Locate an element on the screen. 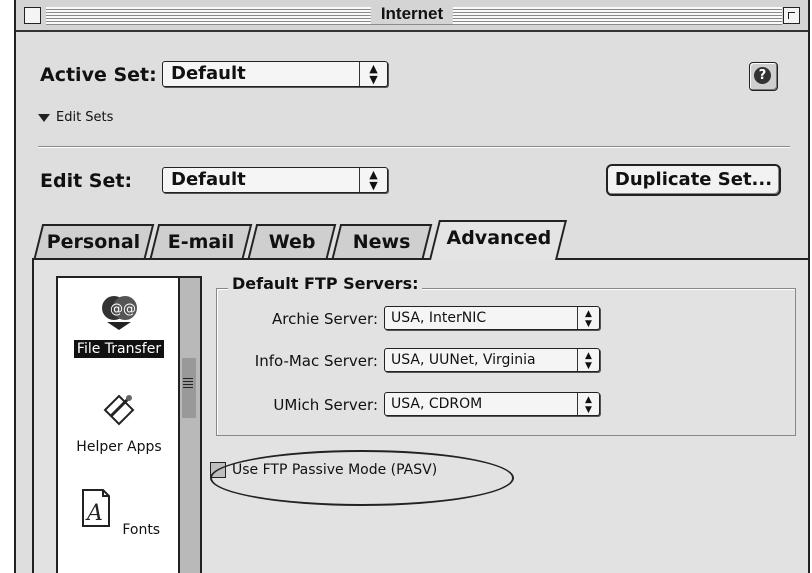 This screenshot has height=573, width=812. sidebar-item-file-transfer: @@ File Transfer is located at coordinates (119, 324).